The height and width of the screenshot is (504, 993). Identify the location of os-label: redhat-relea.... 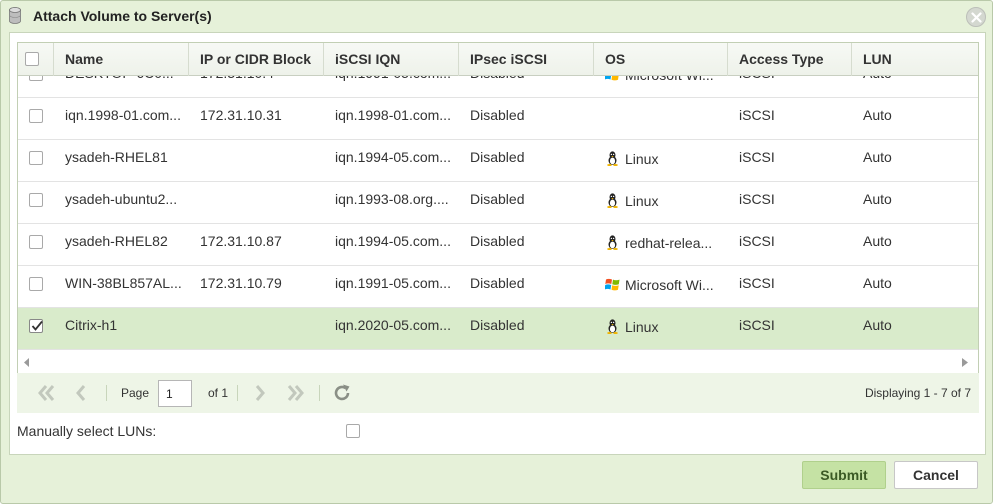
(669, 243).